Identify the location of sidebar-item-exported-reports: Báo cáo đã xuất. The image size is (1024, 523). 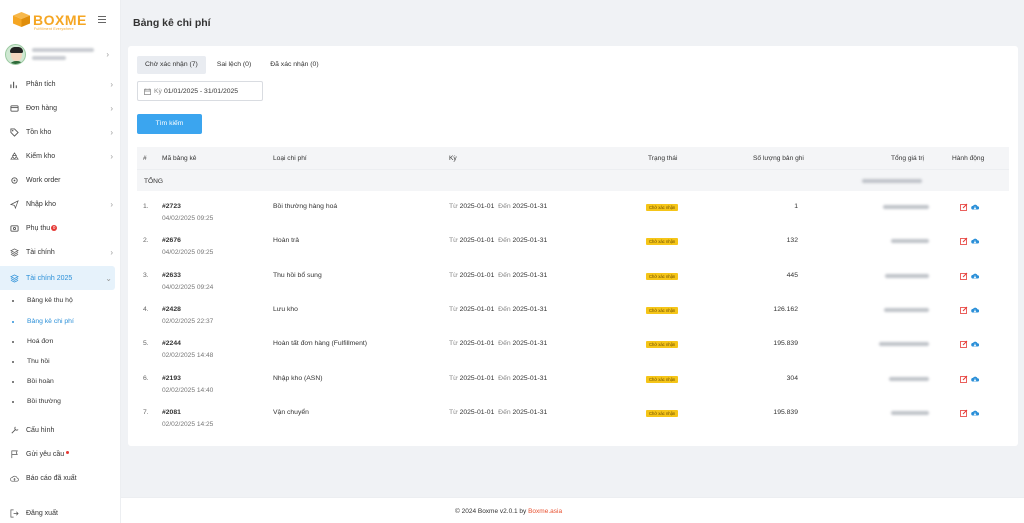
(60, 478).